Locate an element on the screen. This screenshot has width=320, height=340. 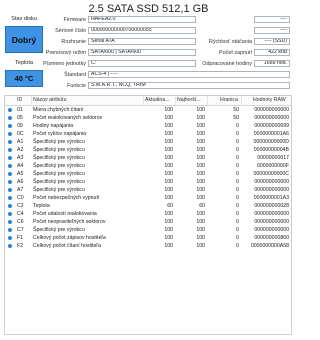
row-id: A4 is located at coordinates (20, 166).